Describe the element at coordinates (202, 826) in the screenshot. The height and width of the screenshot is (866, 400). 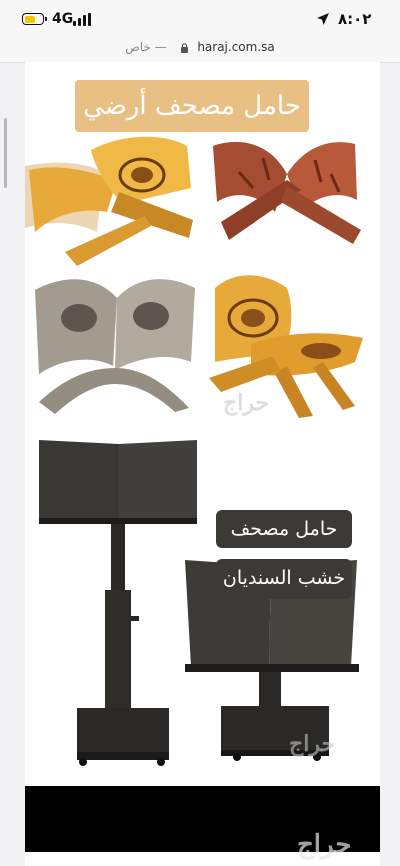
I see `image-third: حراج` at that location.